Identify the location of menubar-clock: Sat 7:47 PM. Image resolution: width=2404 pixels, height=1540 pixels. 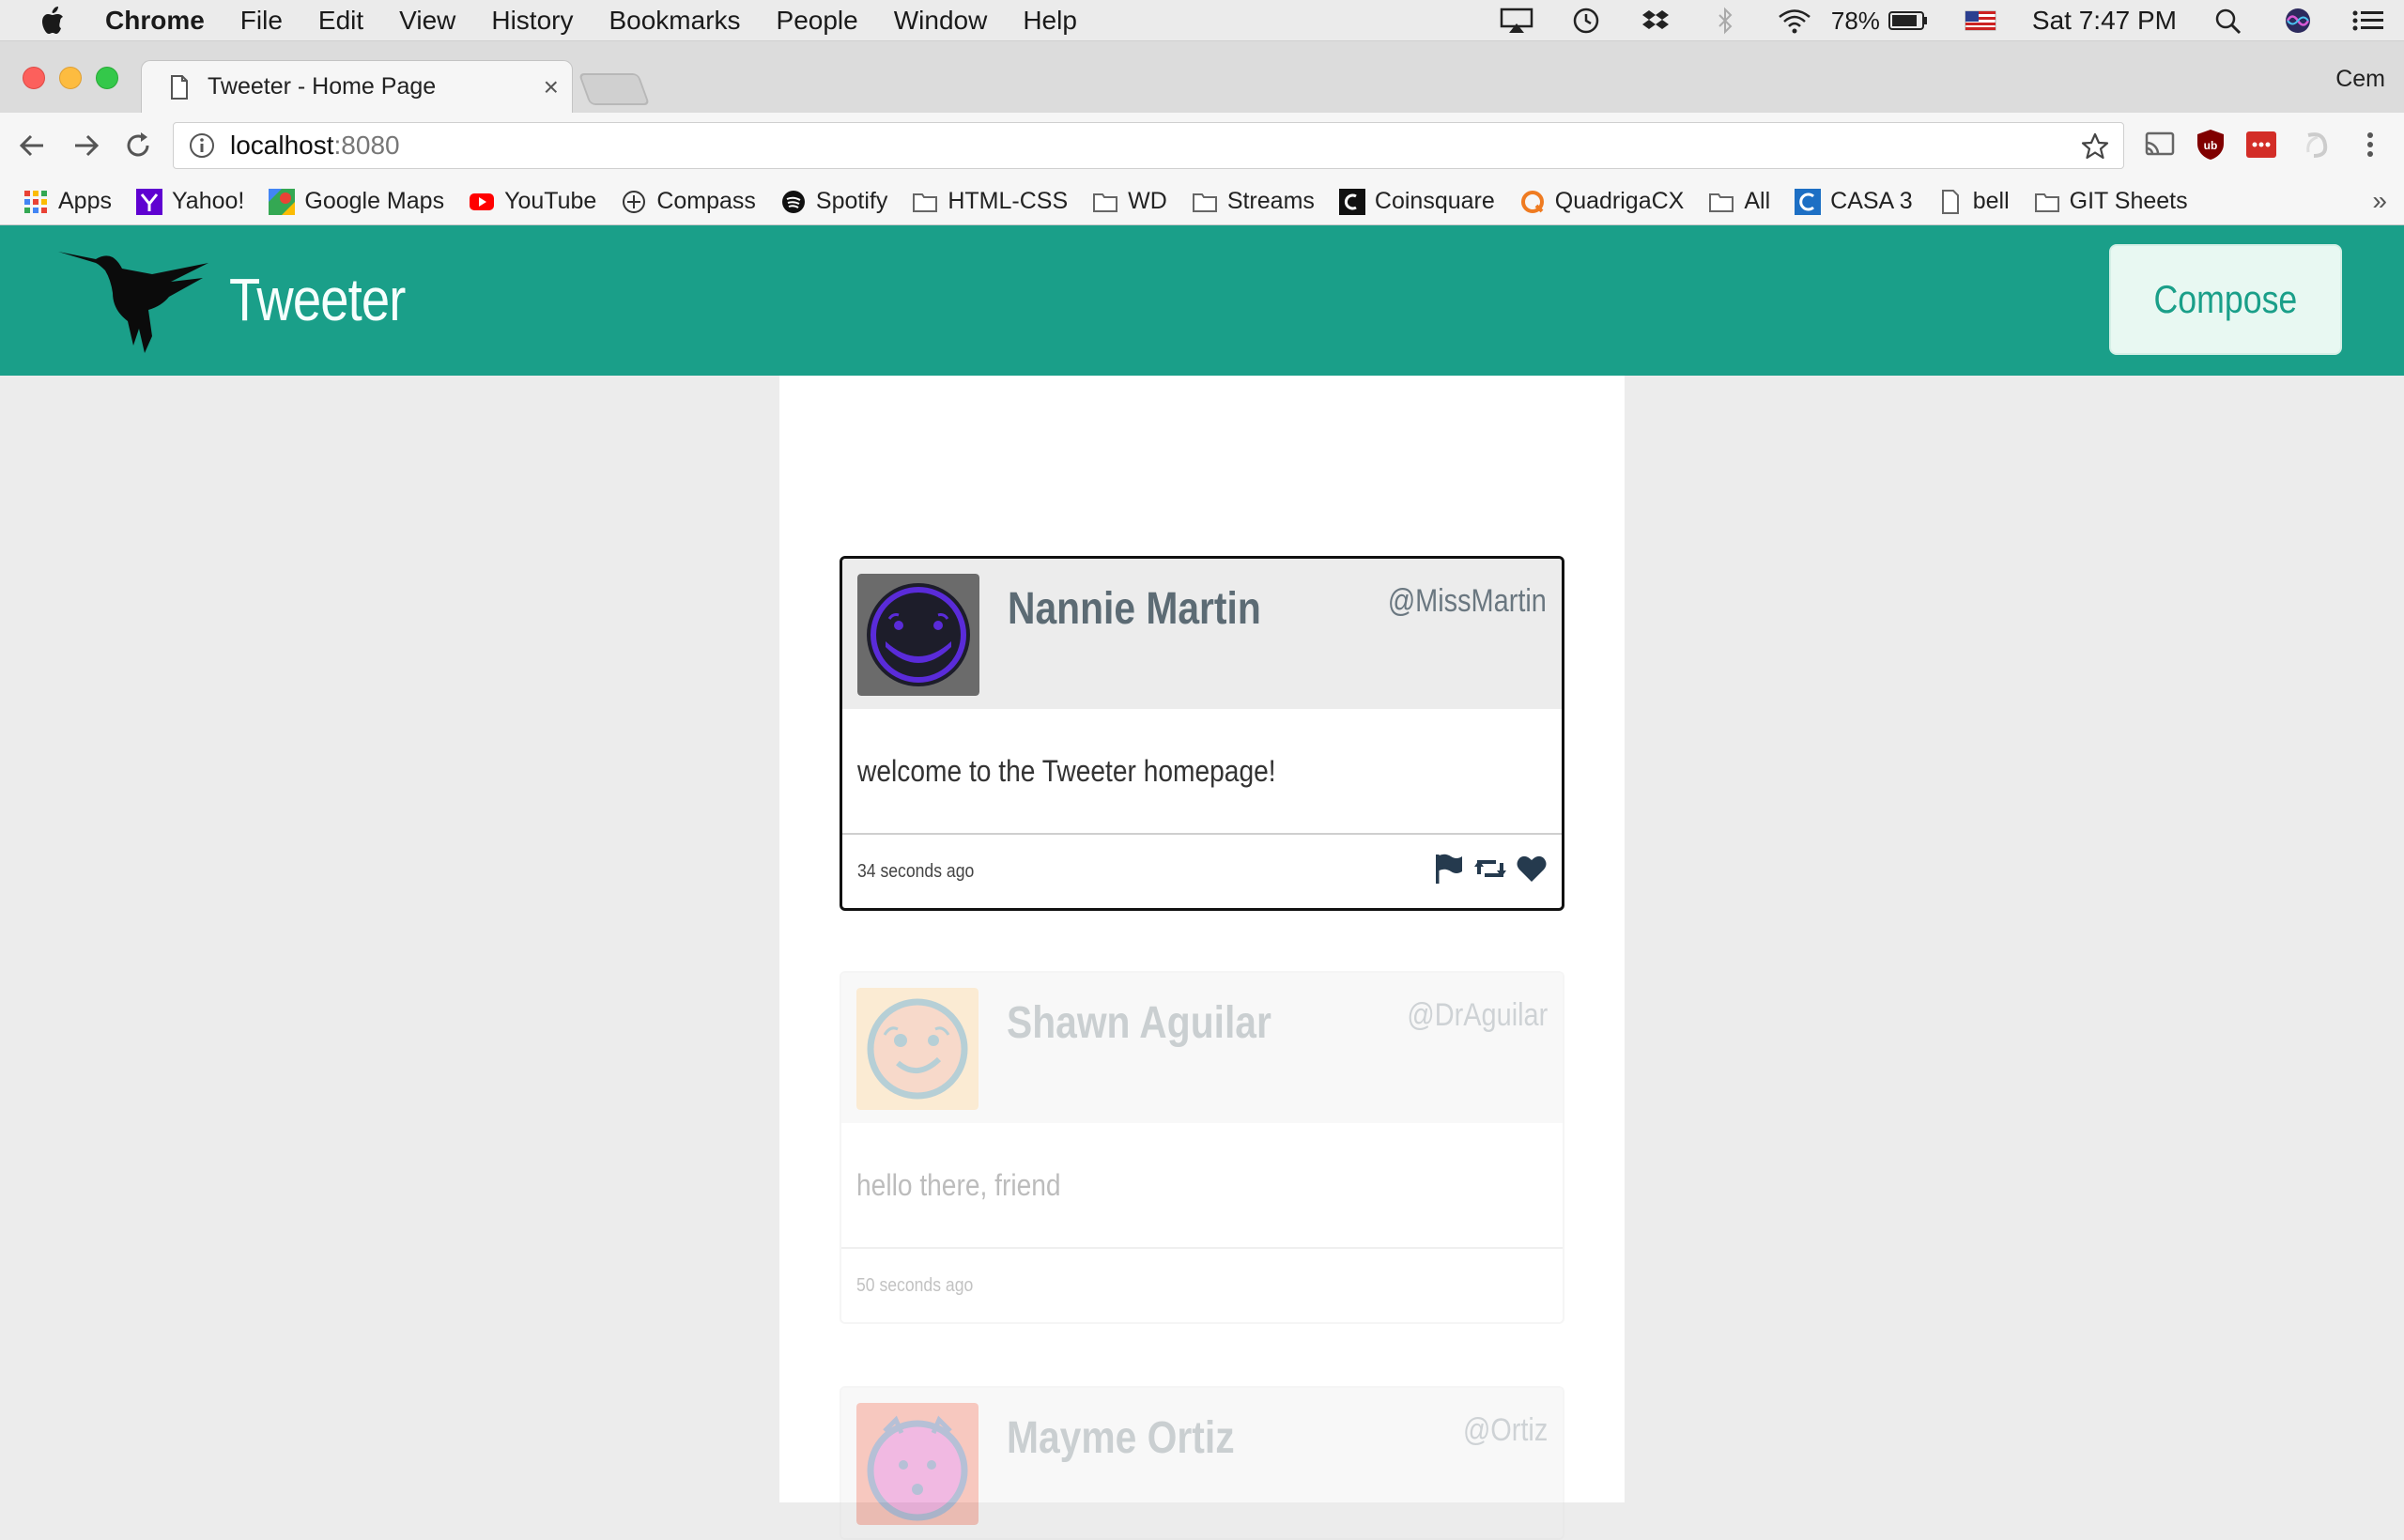
(2104, 21).